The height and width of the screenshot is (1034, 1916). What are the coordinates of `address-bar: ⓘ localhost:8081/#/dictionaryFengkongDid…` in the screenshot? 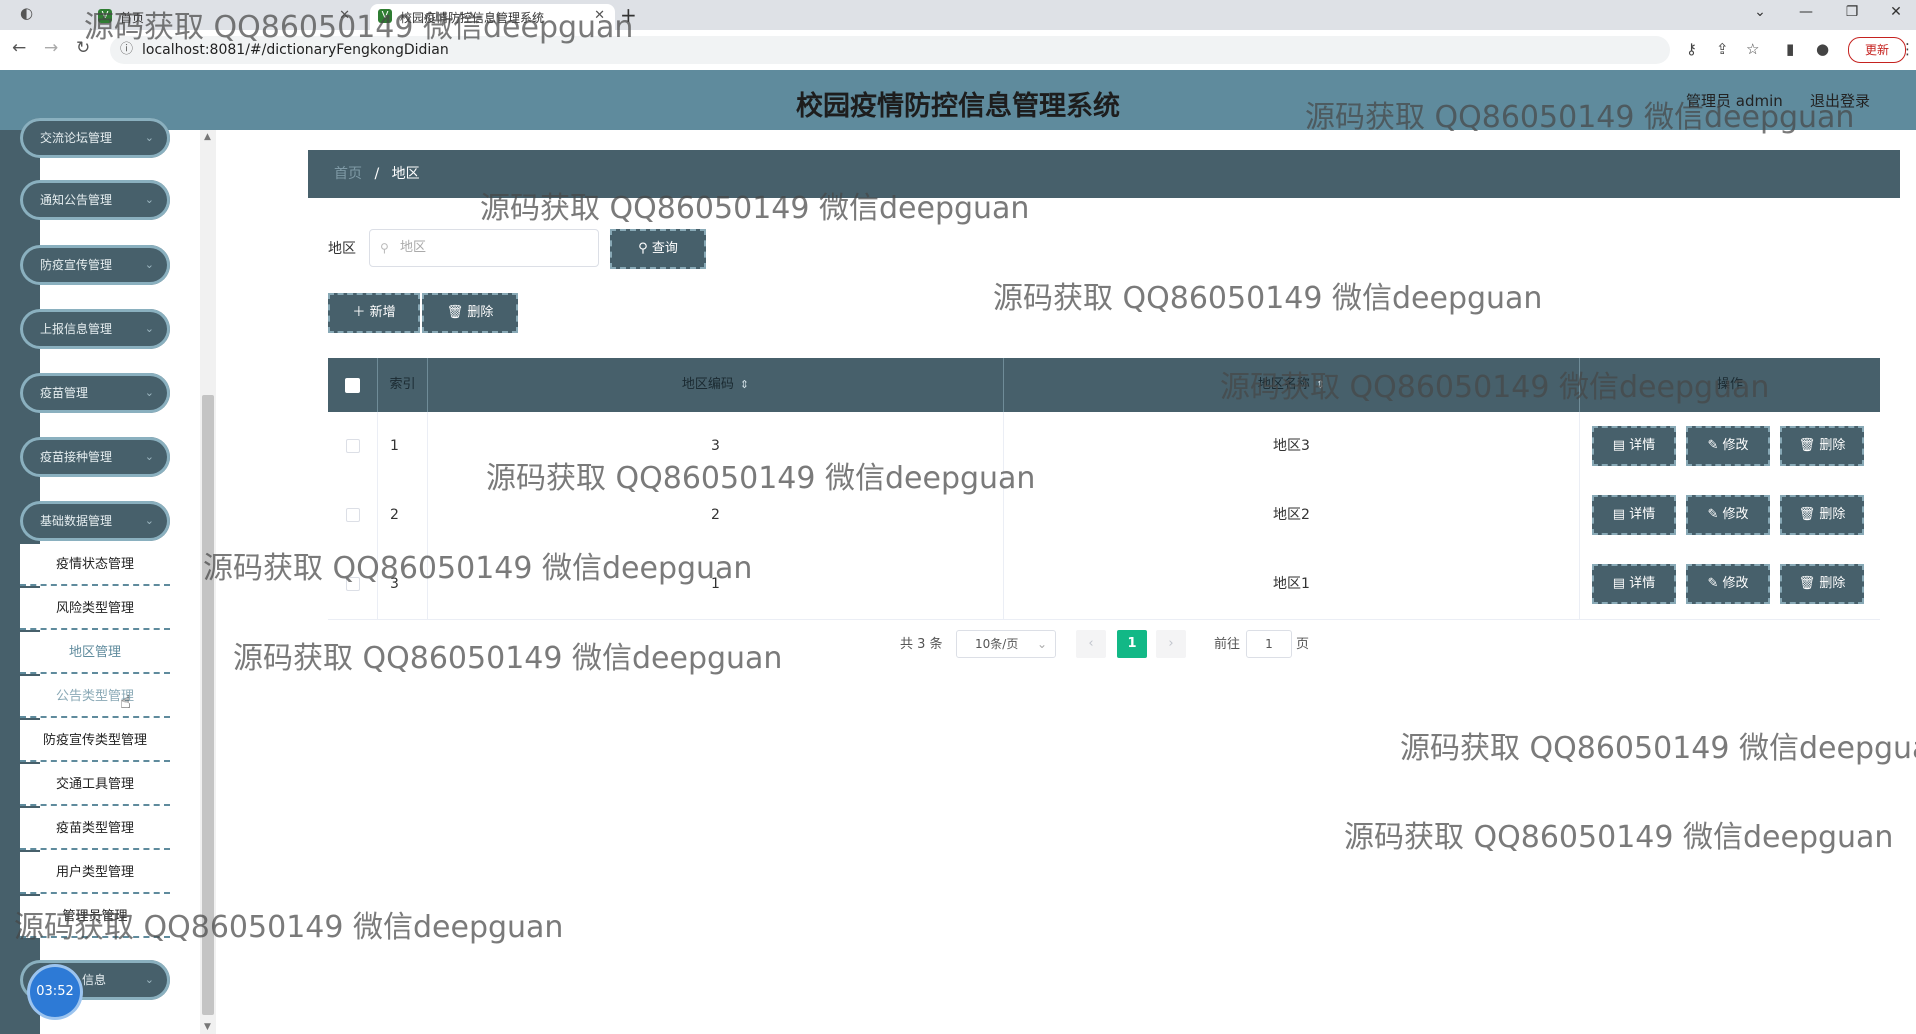 It's located at (890, 50).